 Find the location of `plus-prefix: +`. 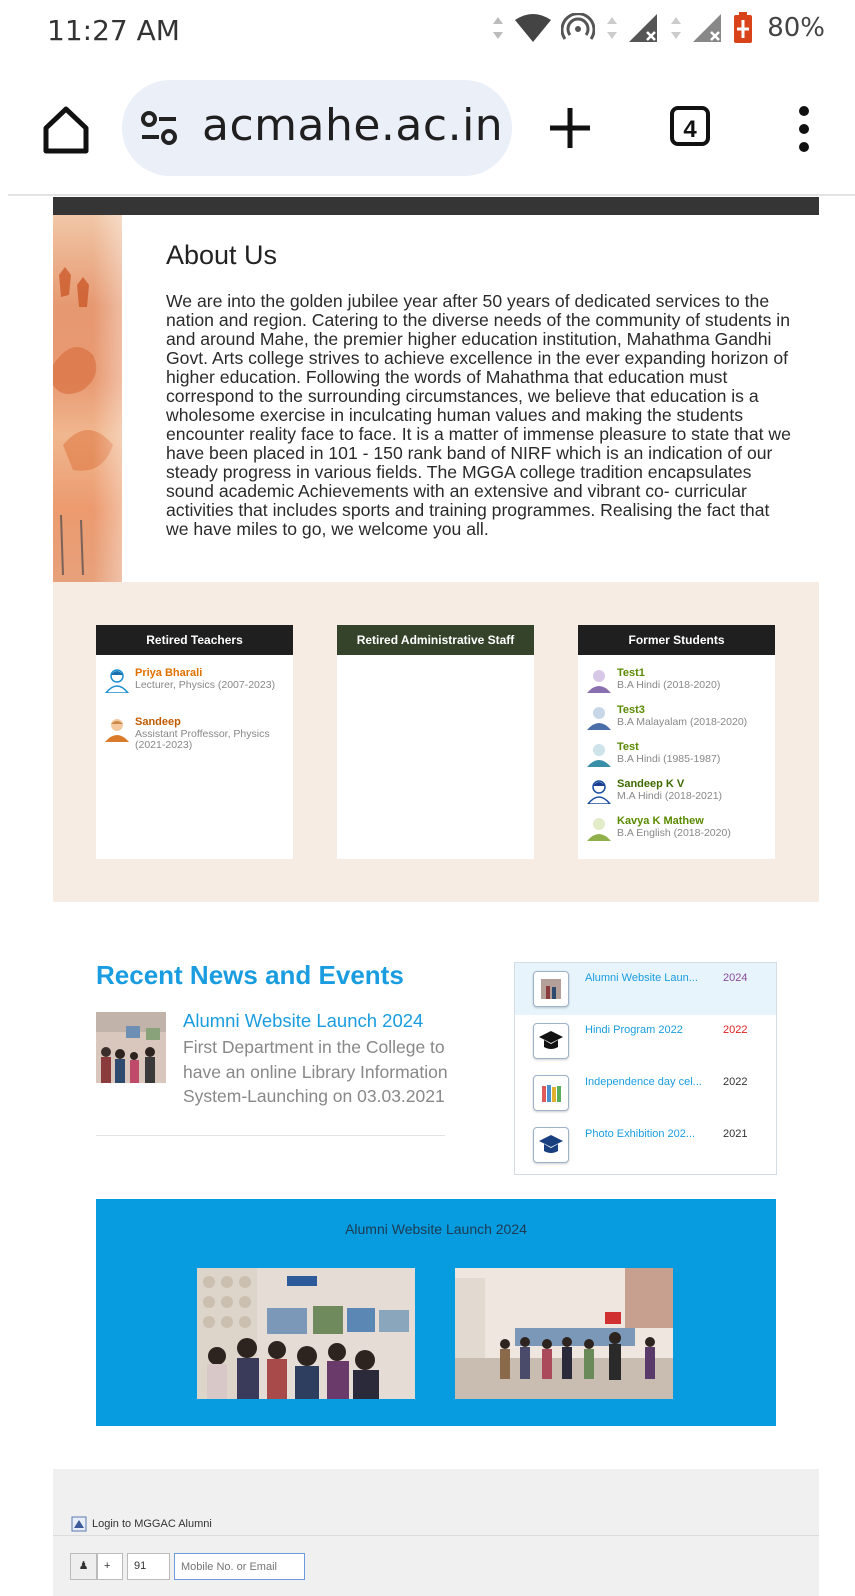

plus-prefix: + is located at coordinates (110, 1566).